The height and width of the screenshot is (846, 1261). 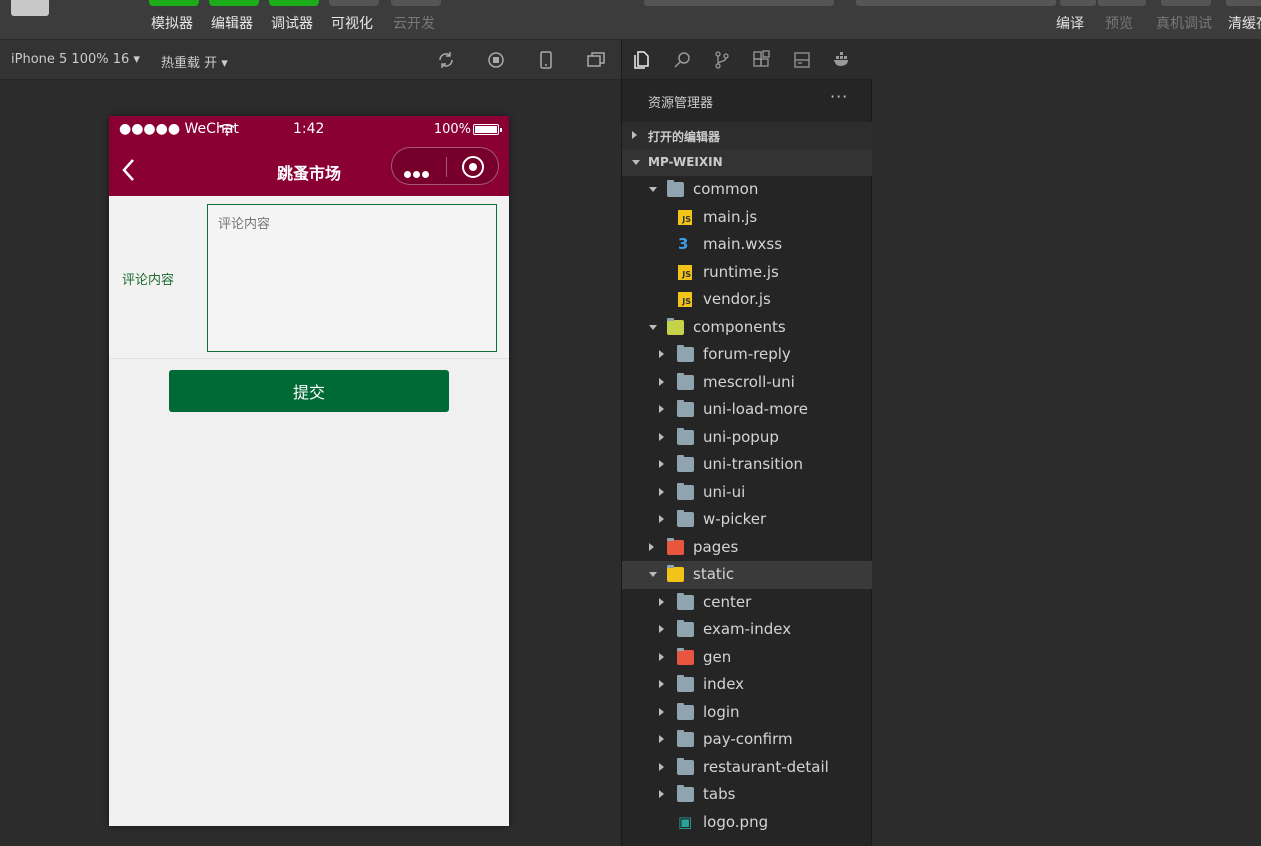 I want to click on tree-item: exam-index, so click(x=747, y=630).